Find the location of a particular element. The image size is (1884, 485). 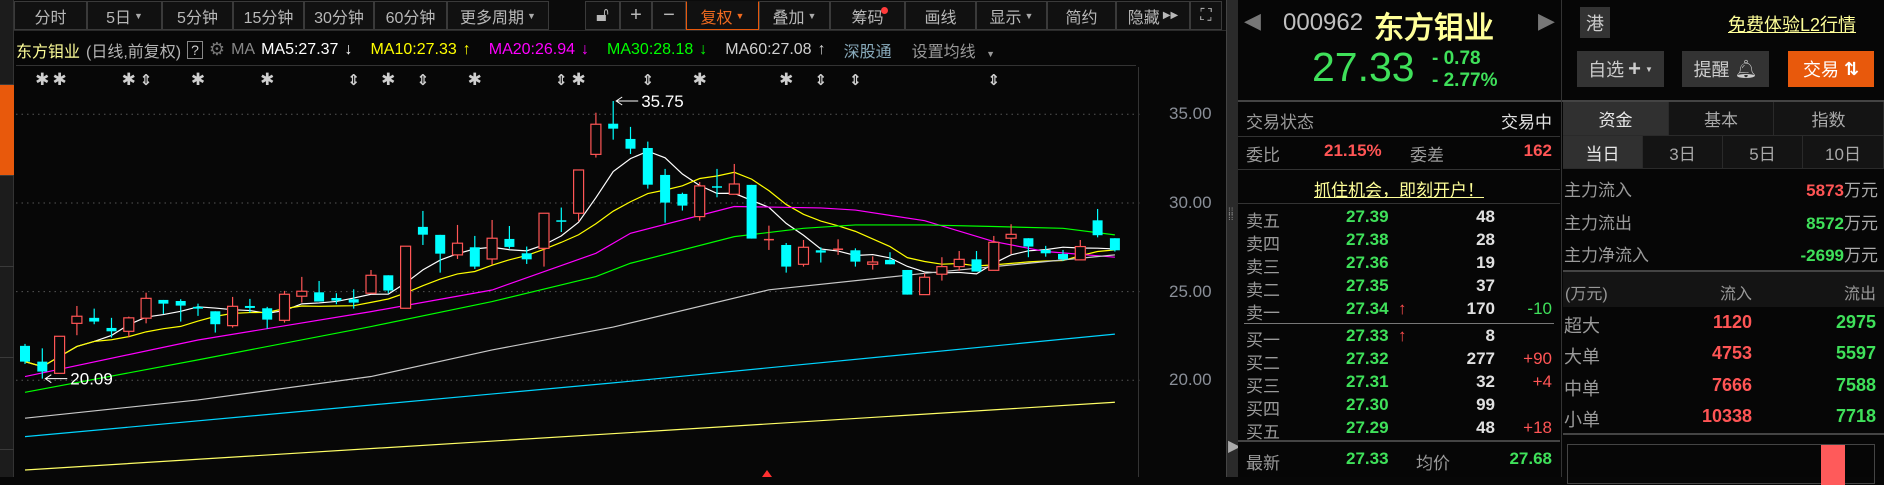

period-tab-2: 5日 is located at coordinates (1763, 152).